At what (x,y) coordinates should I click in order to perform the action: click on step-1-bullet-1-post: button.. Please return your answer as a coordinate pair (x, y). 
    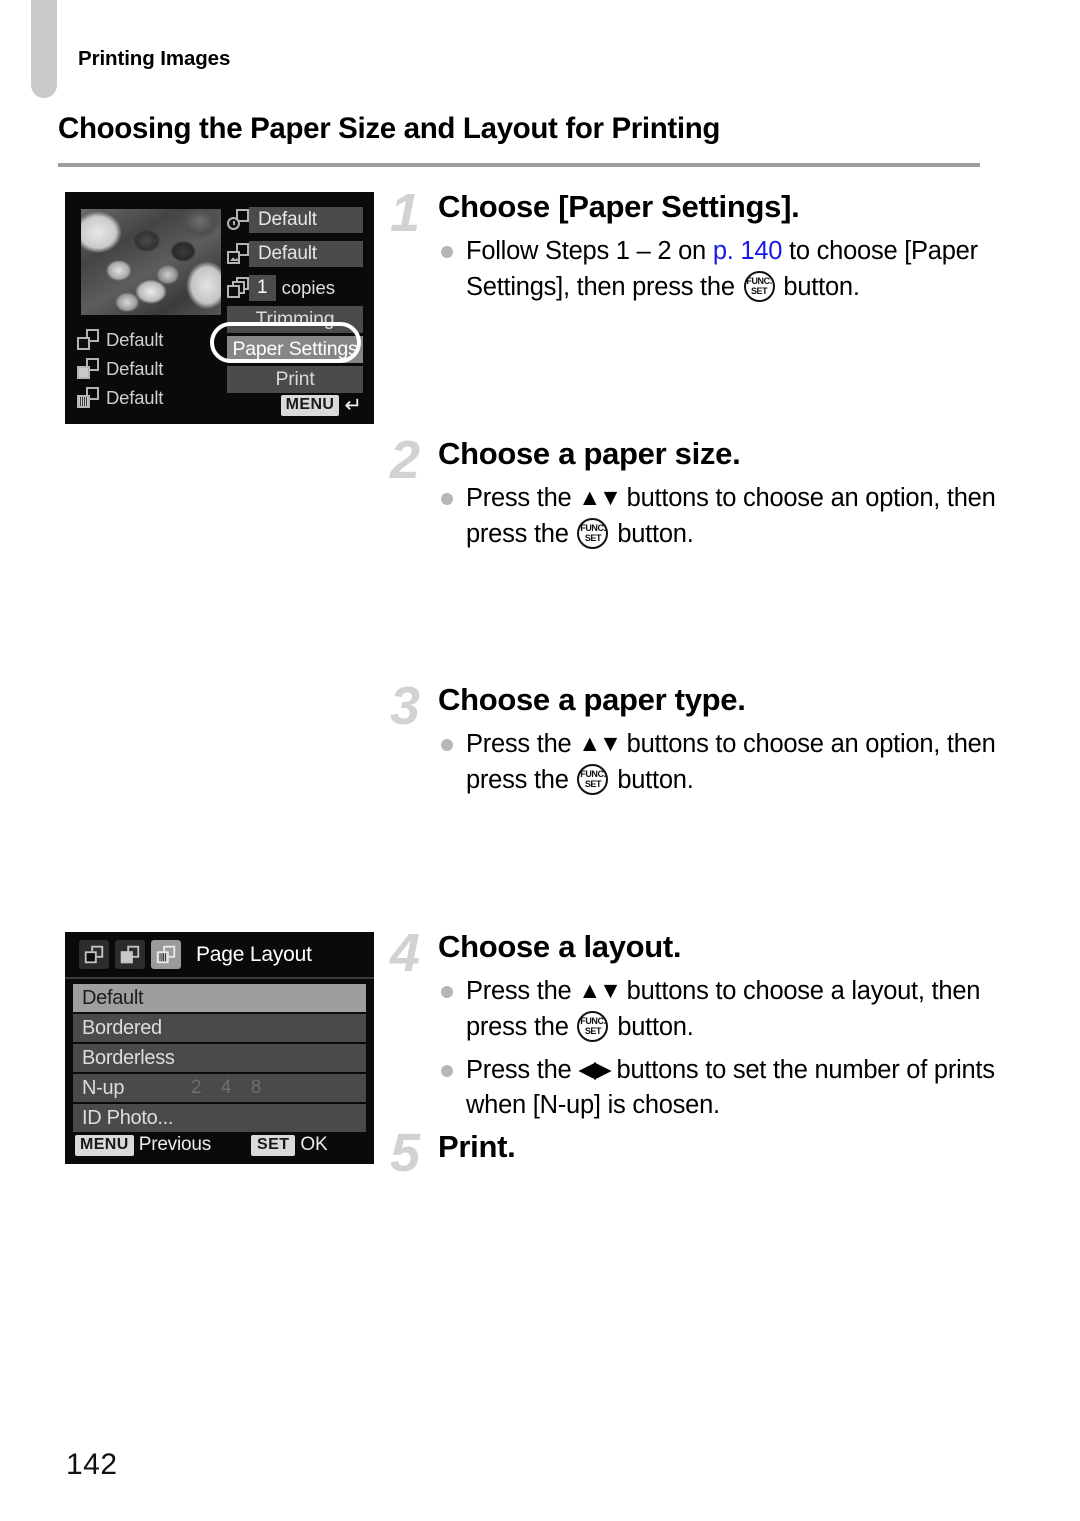
    Looking at the image, I should click on (818, 286).